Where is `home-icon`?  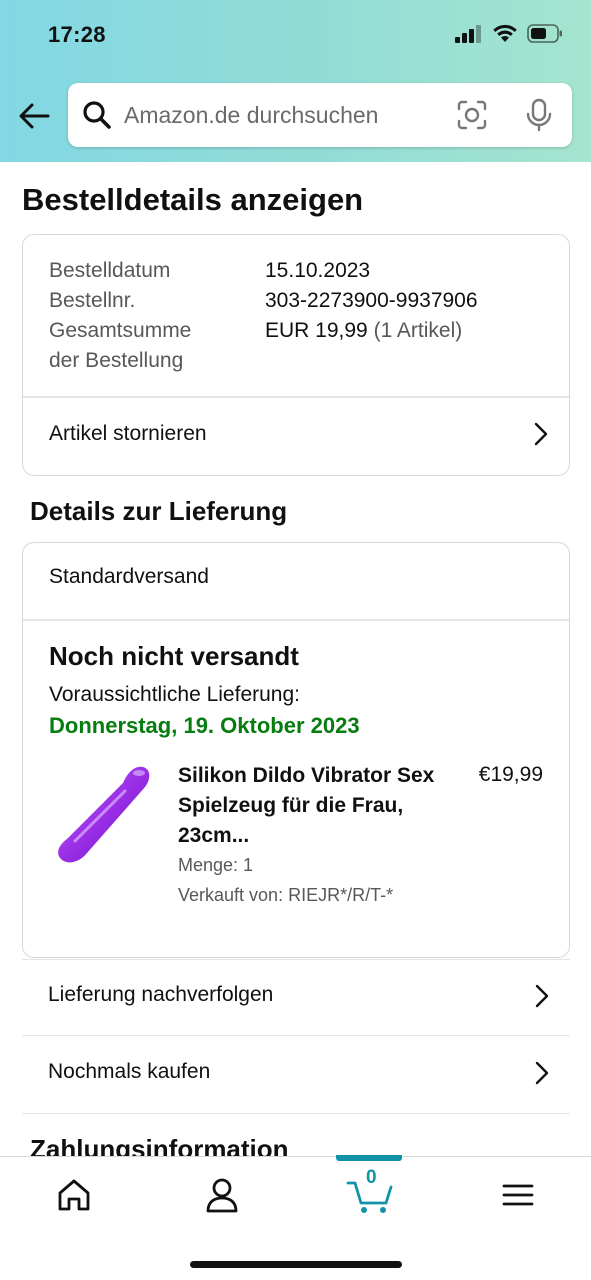
home-icon is located at coordinates (74, 1195).